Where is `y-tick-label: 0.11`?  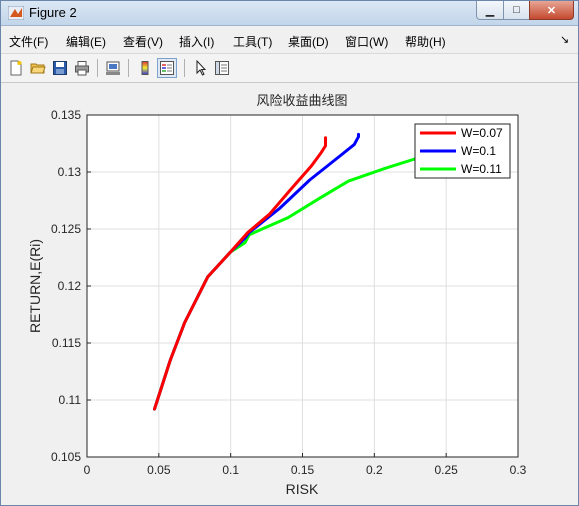 y-tick-label: 0.11 is located at coordinates (70, 400).